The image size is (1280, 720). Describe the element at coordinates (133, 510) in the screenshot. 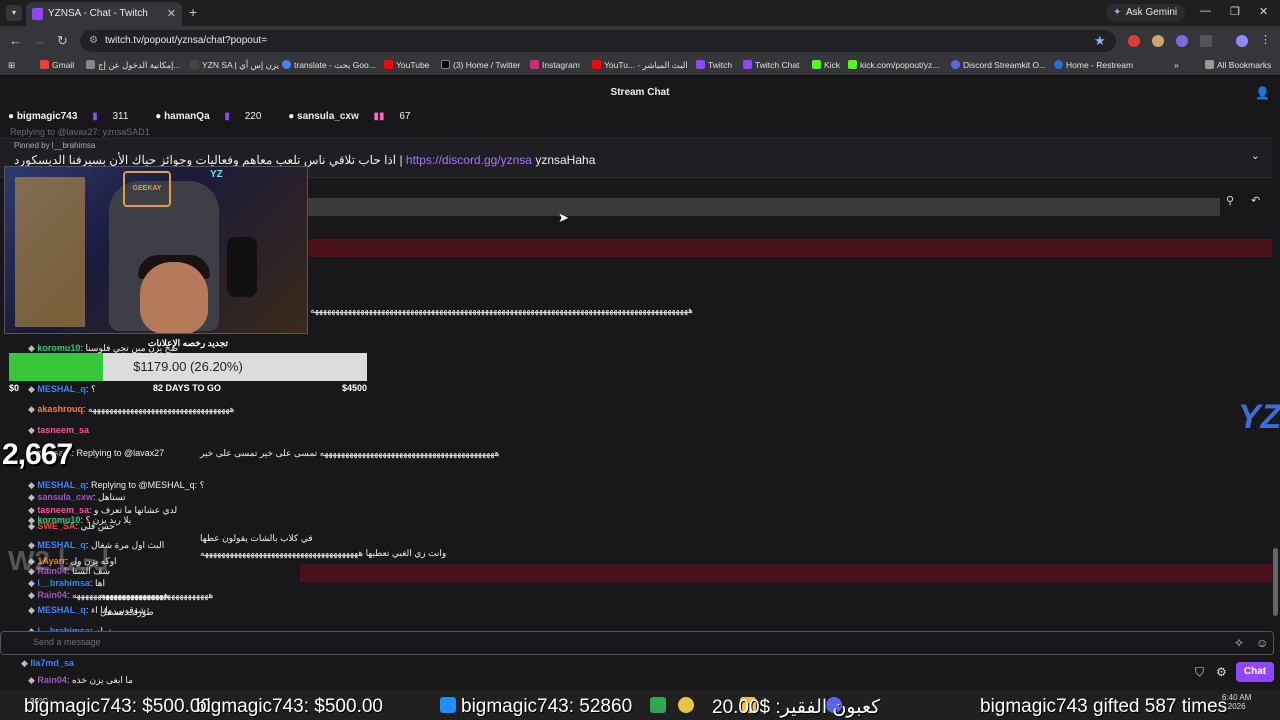

I see `chat-text: : لدي عشانها ما تعرف و` at that location.